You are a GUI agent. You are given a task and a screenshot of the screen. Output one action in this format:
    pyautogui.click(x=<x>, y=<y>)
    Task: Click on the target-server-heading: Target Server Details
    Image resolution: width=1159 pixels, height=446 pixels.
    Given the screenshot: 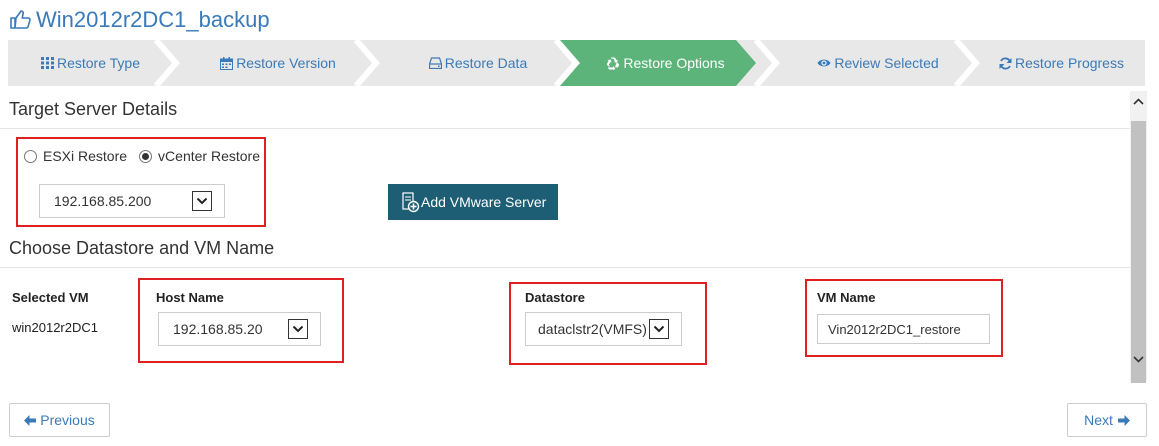 What is the action you would take?
    pyautogui.click(x=93, y=109)
    